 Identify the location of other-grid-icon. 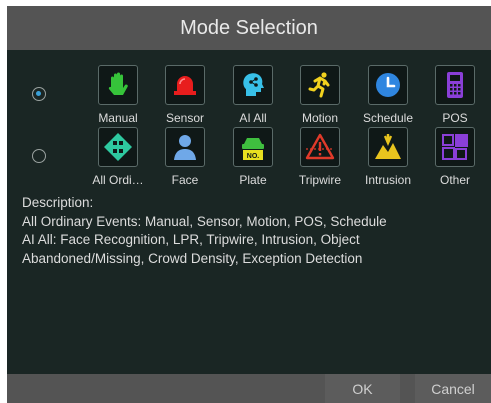
(455, 147).